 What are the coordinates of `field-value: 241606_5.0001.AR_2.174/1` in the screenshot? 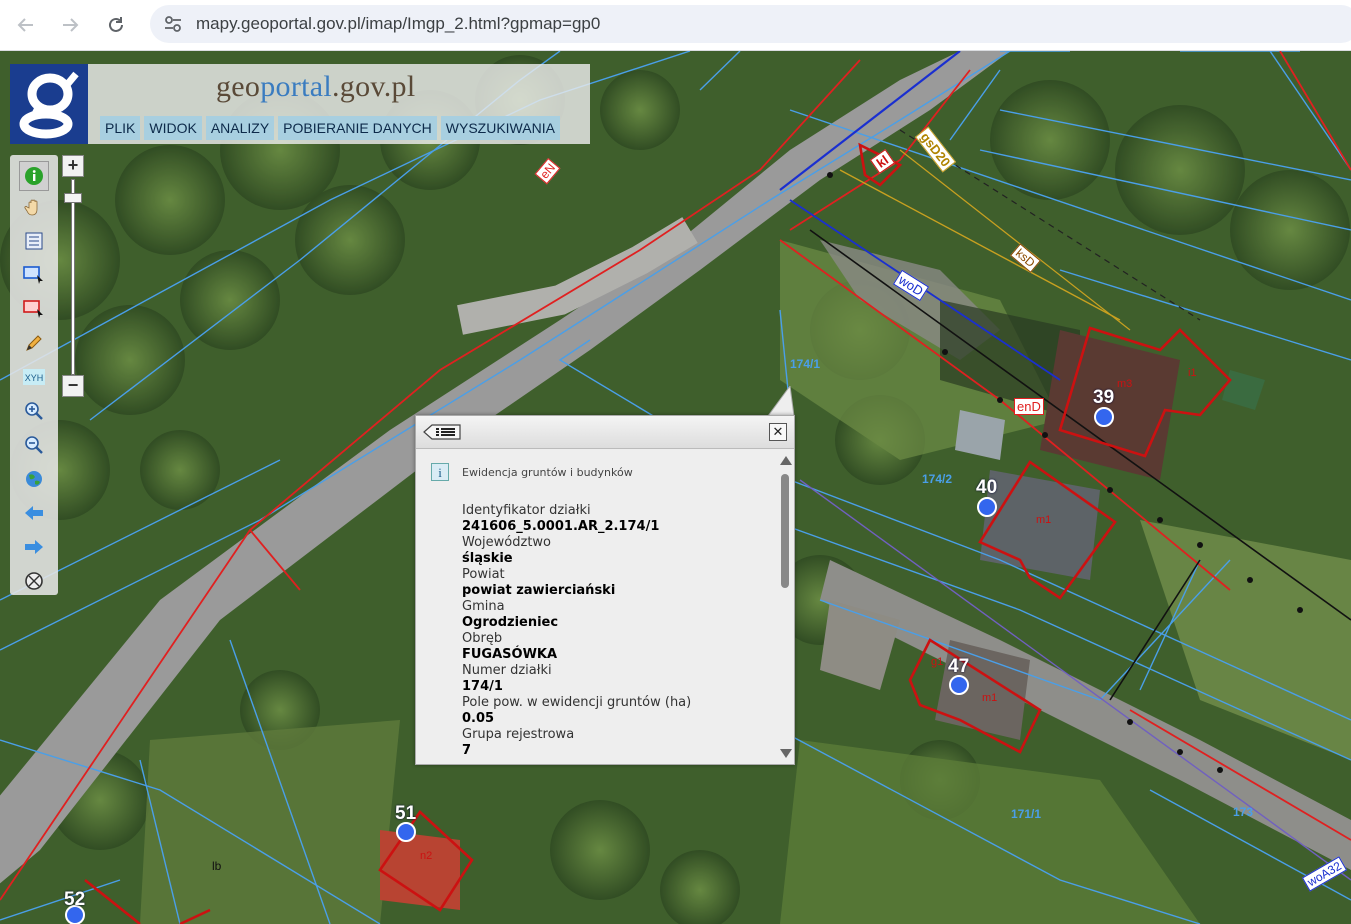 It's located at (561, 526).